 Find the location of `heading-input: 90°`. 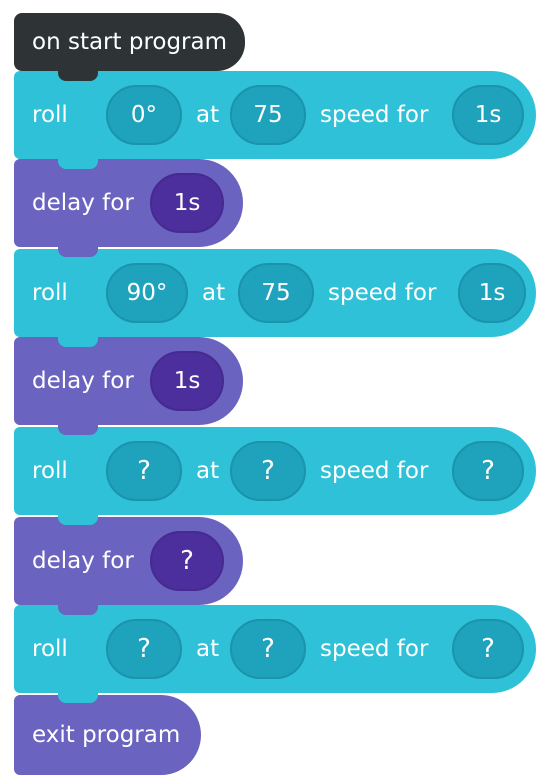

heading-input: 90° is located at coordinates (147, 293).